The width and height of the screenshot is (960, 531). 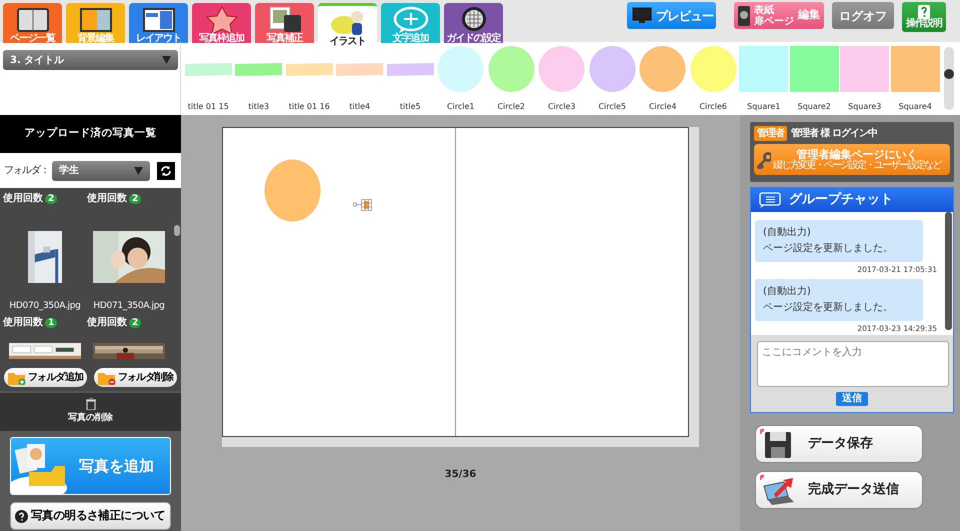 I want to click on stamp-item: Circle4, so click(x=663, y=78).